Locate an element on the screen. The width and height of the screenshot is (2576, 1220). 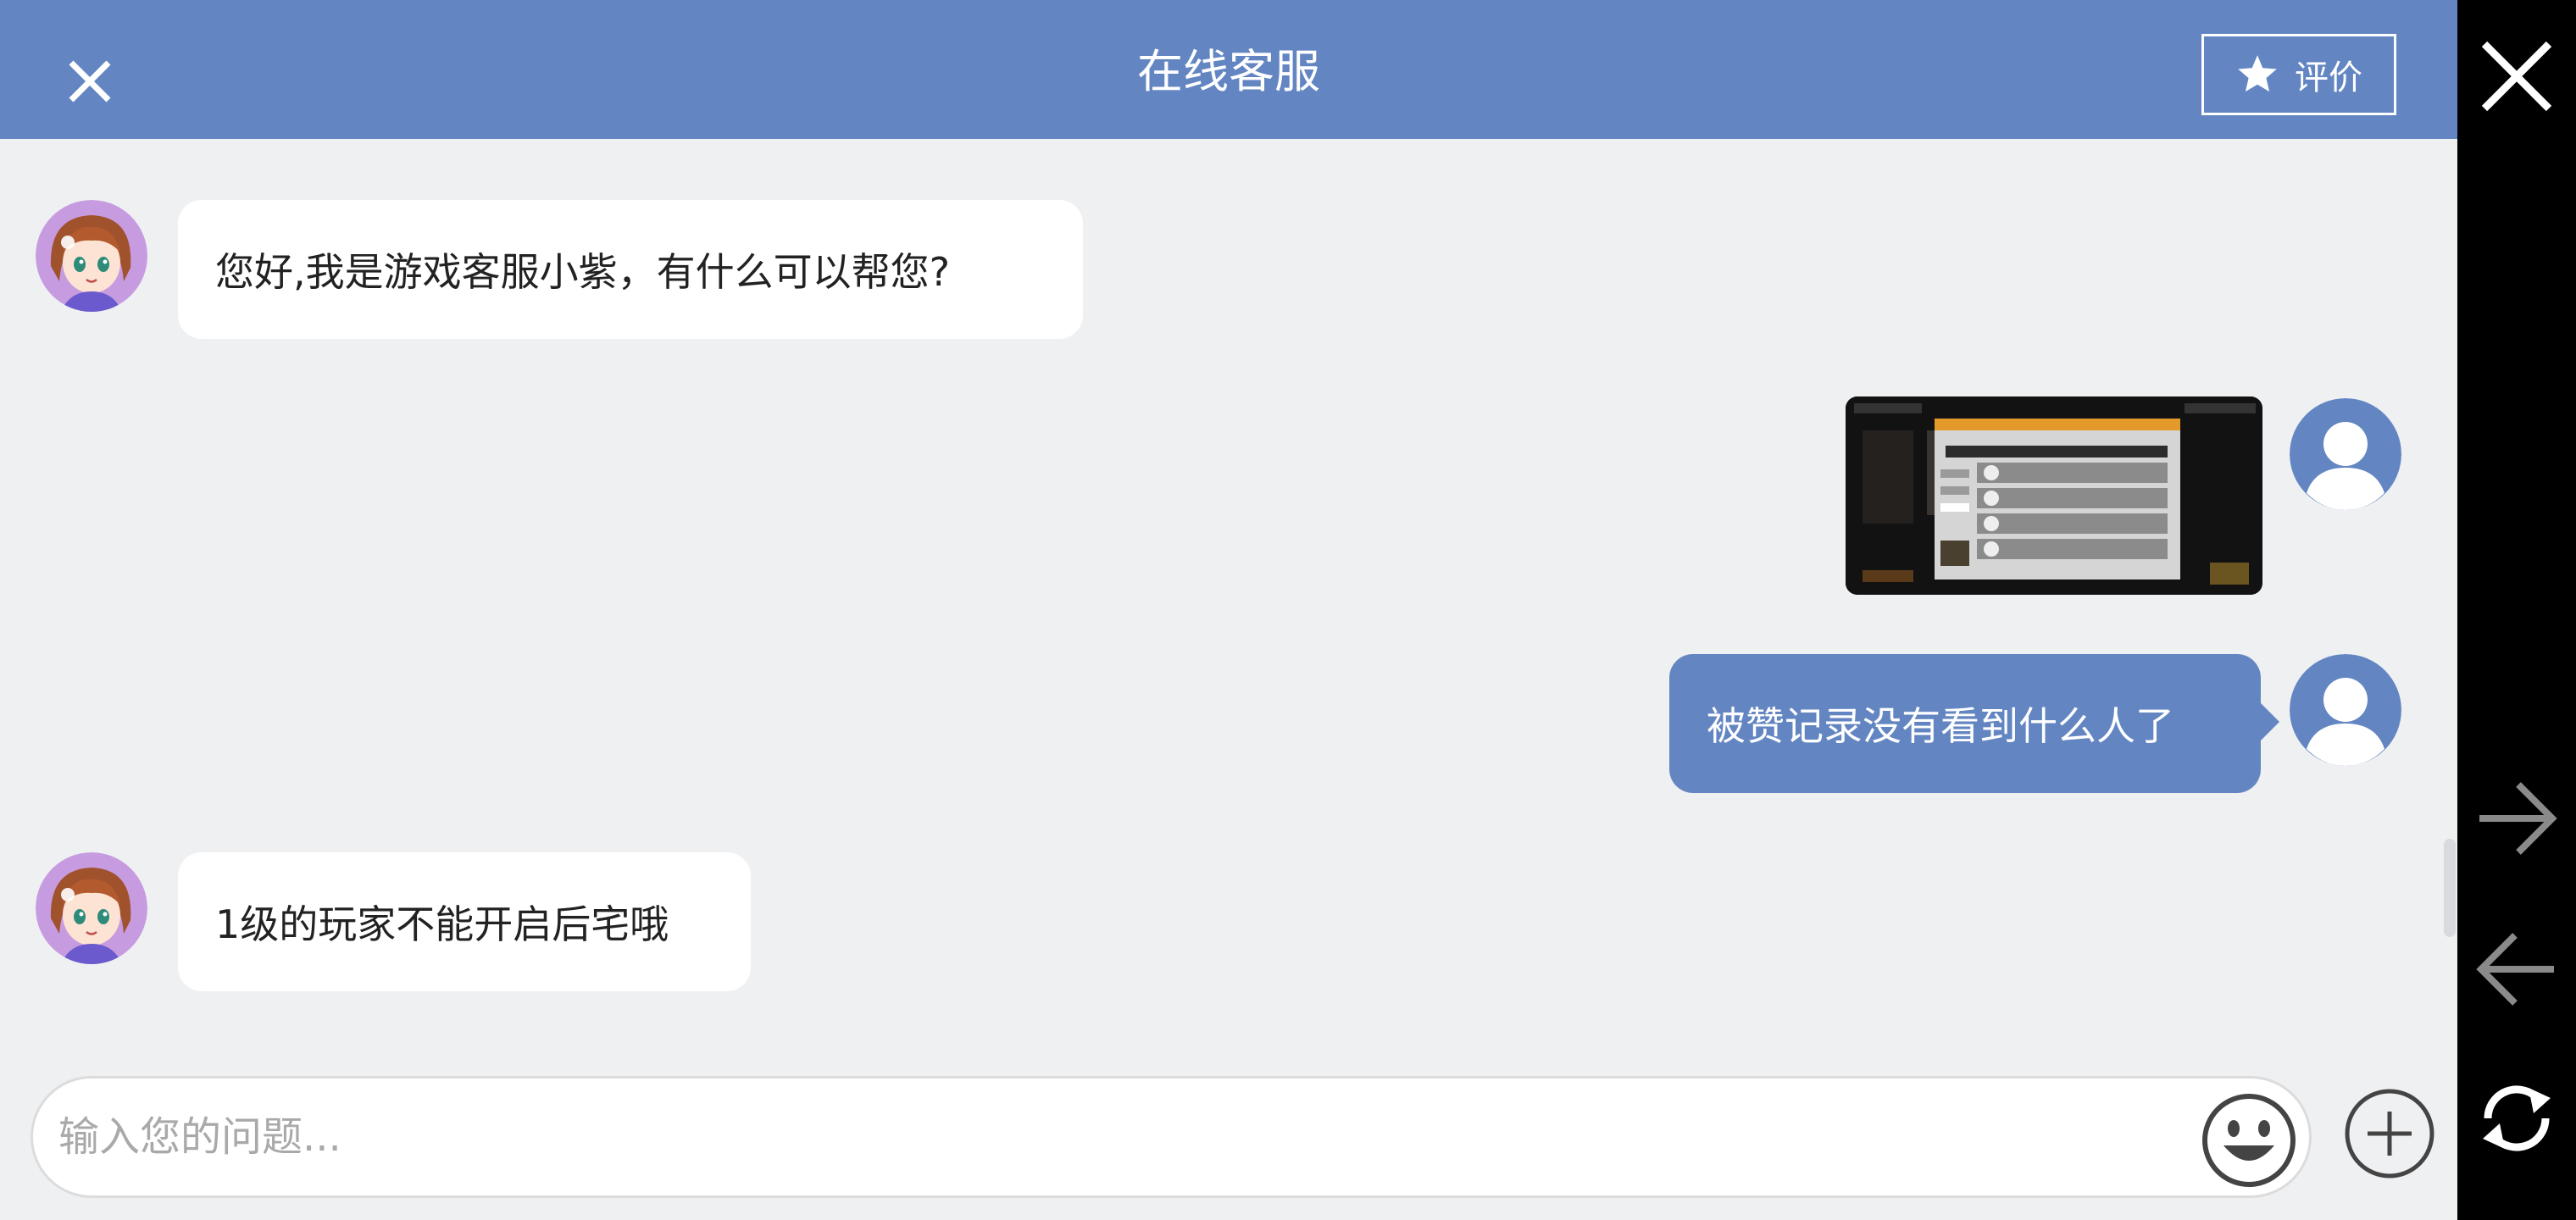
side-toolbar is located at coordinates (2516, 610).